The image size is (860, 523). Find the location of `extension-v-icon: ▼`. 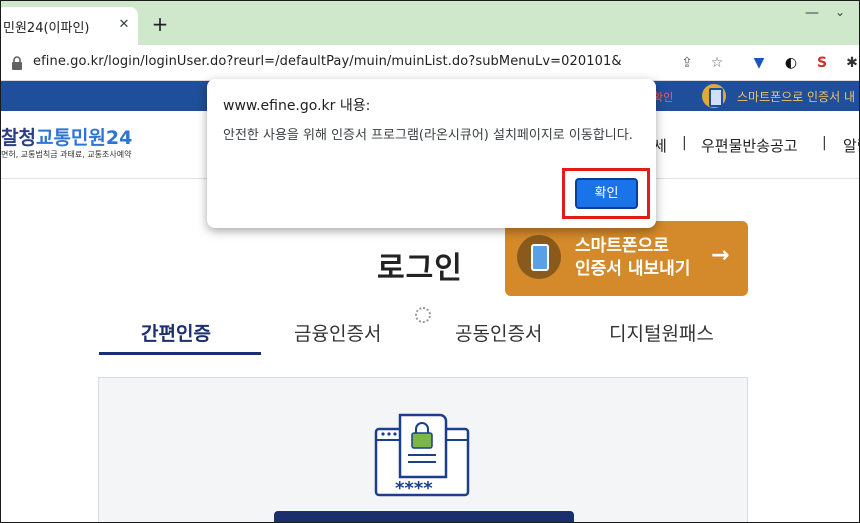

extension-v-icon: ▼ is located at coordinates (759, 63).